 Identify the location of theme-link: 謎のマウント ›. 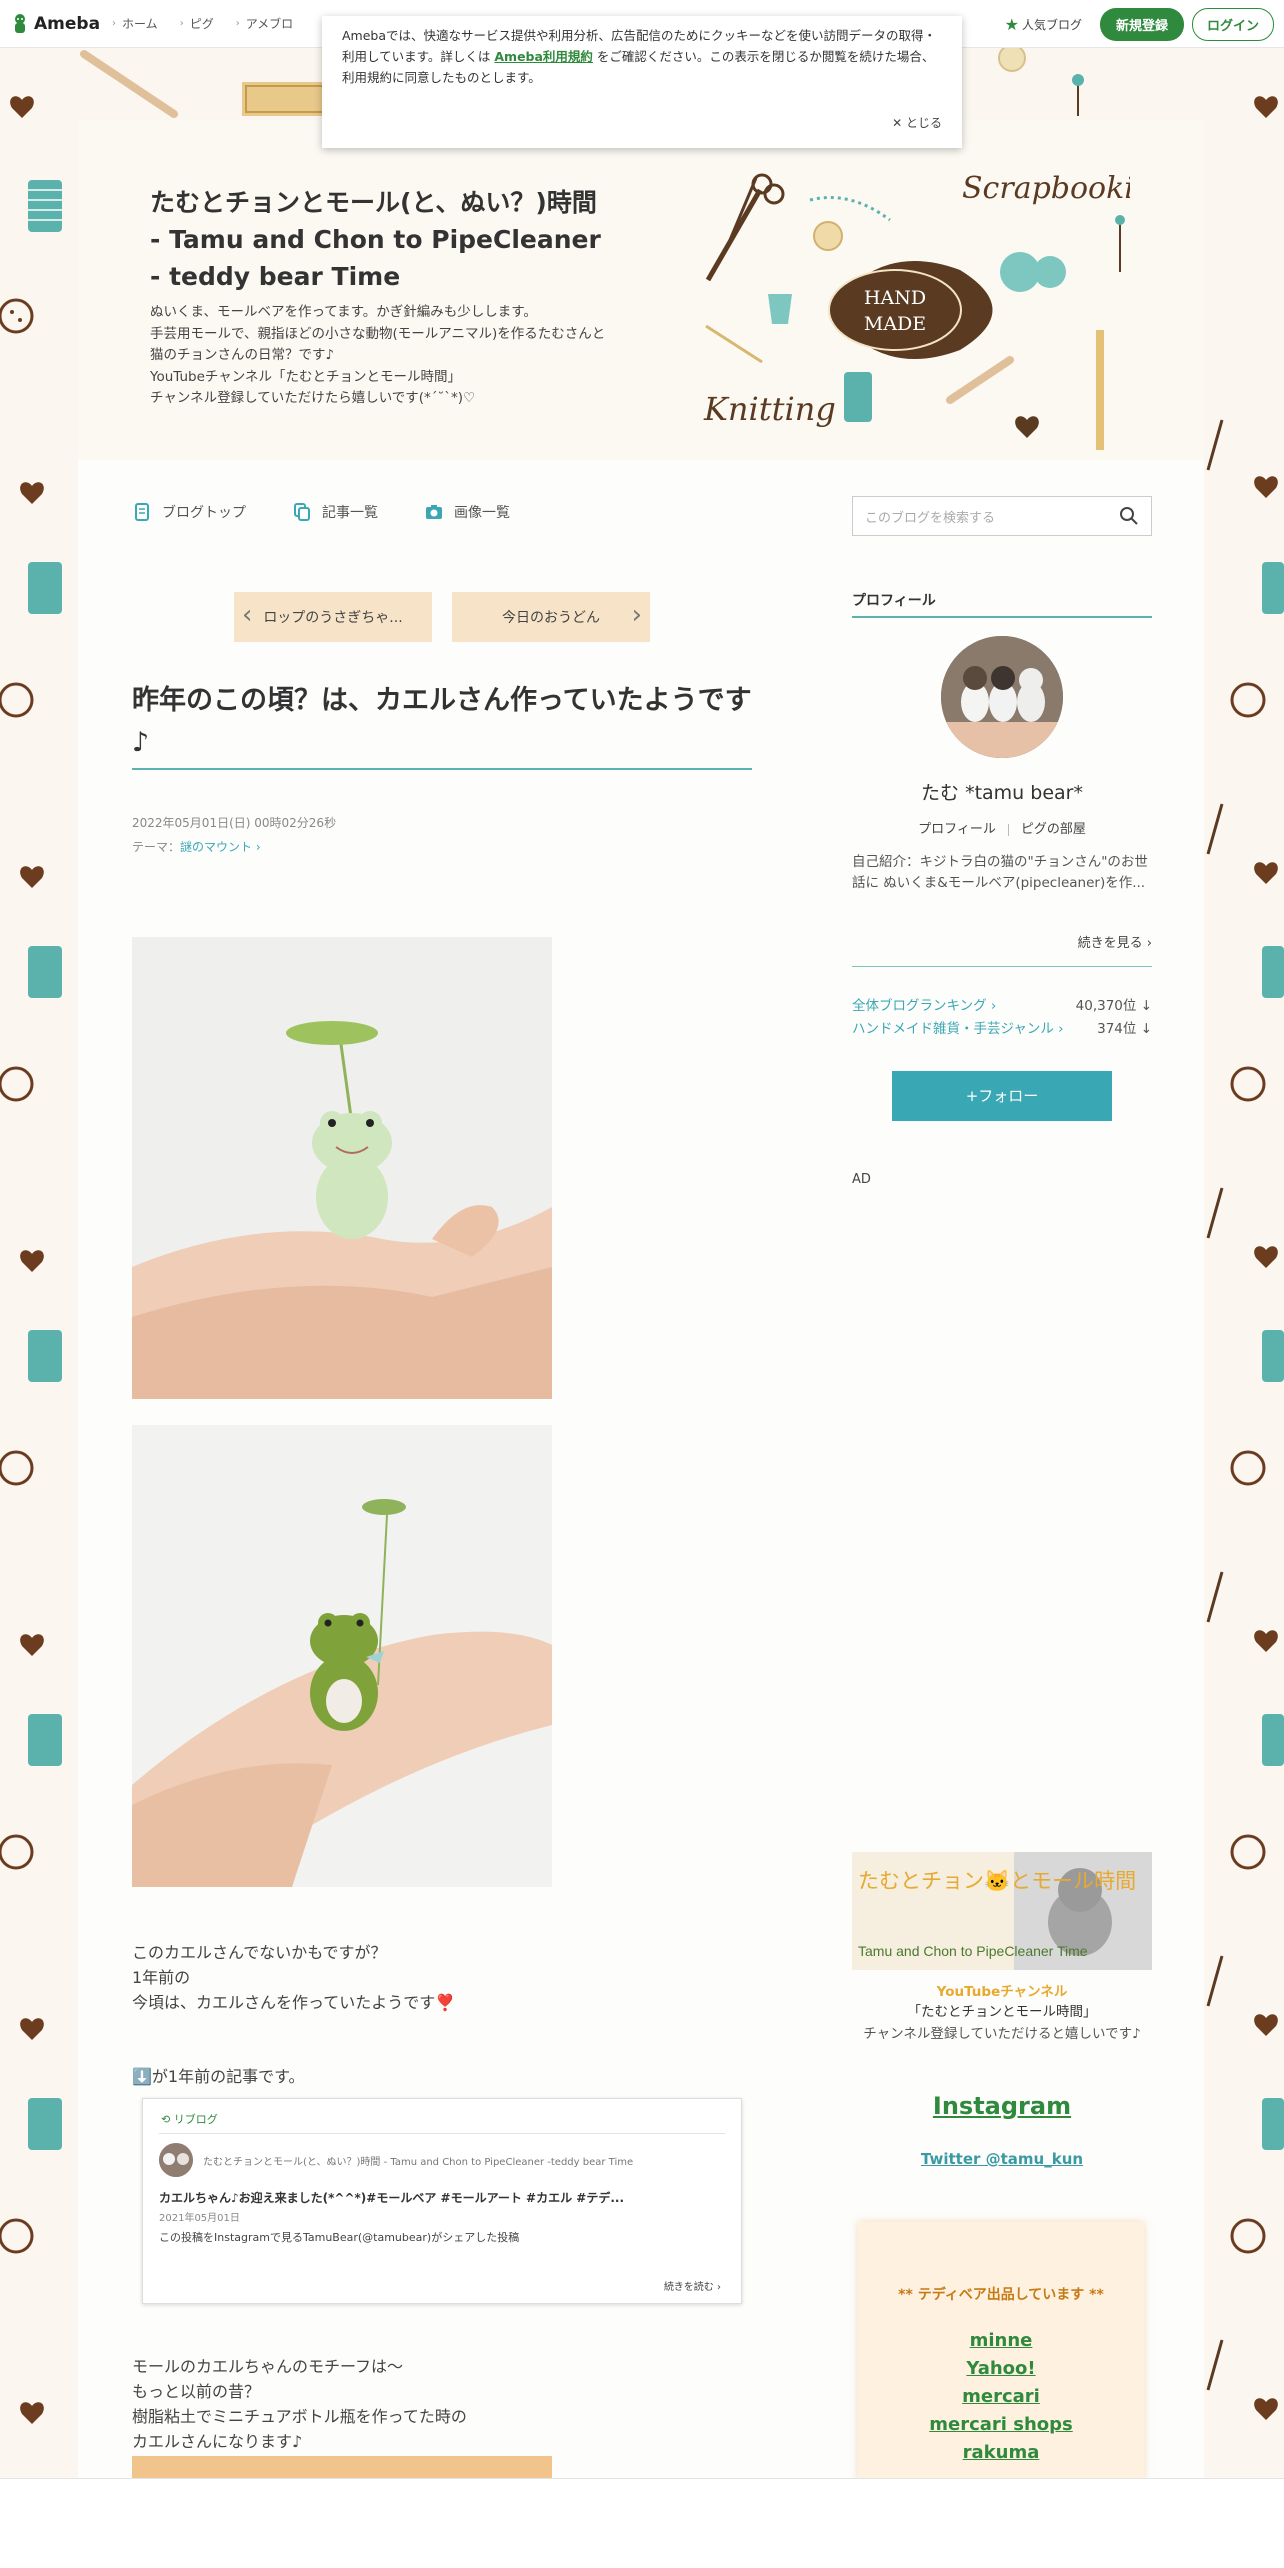
(220, 847).